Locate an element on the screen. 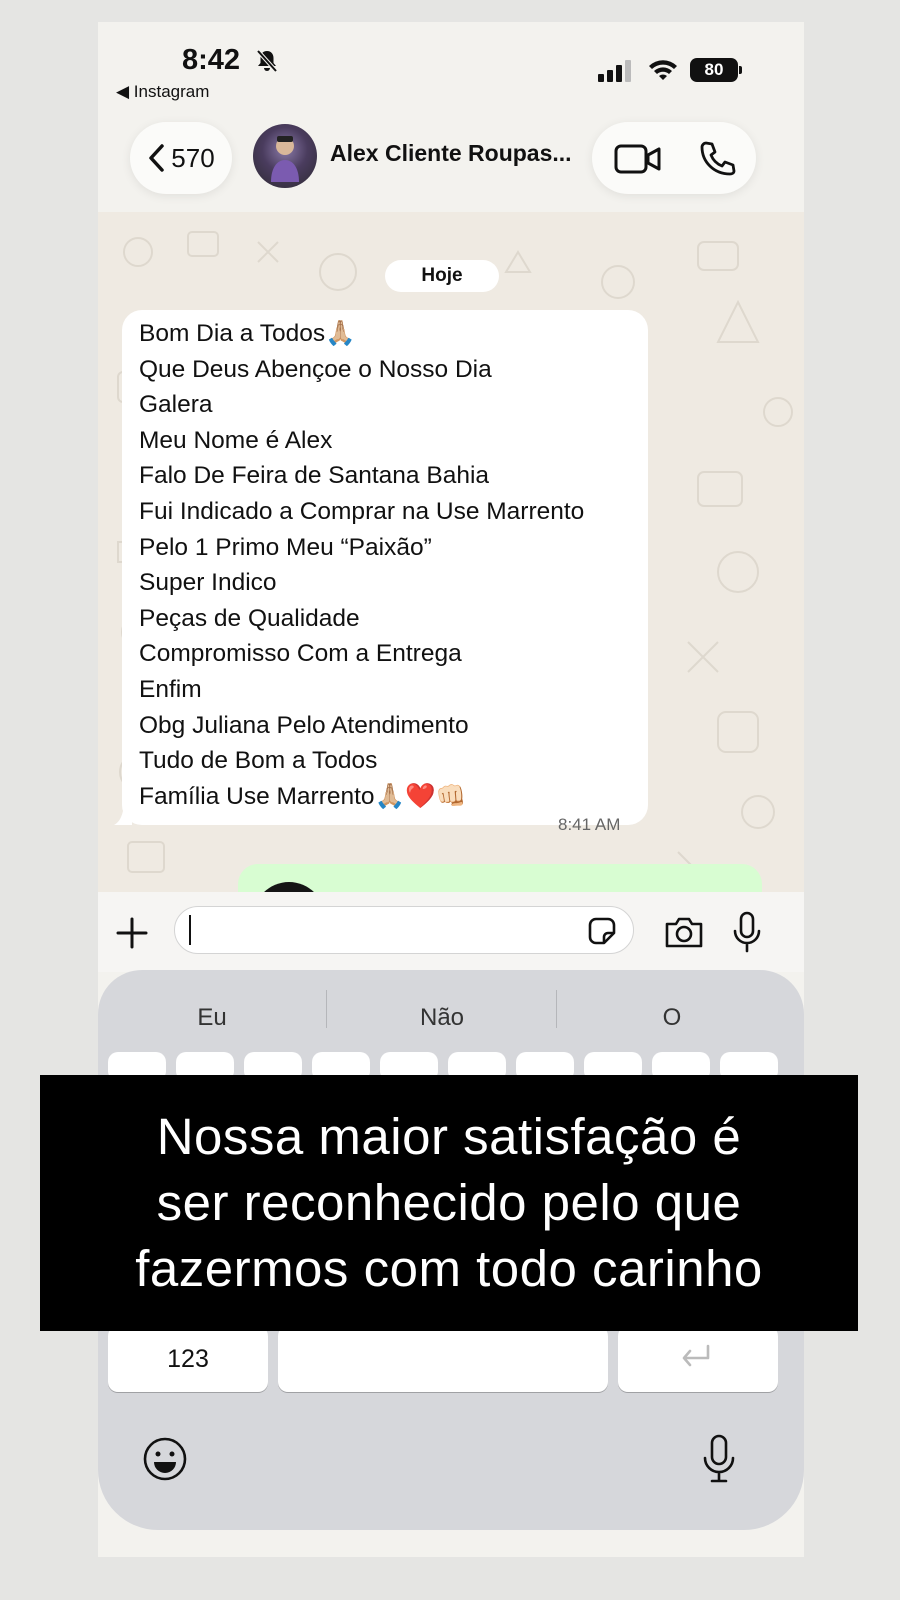 The image size is (900, 1600). chevron-left-icon is located at coordinates (157, 158).